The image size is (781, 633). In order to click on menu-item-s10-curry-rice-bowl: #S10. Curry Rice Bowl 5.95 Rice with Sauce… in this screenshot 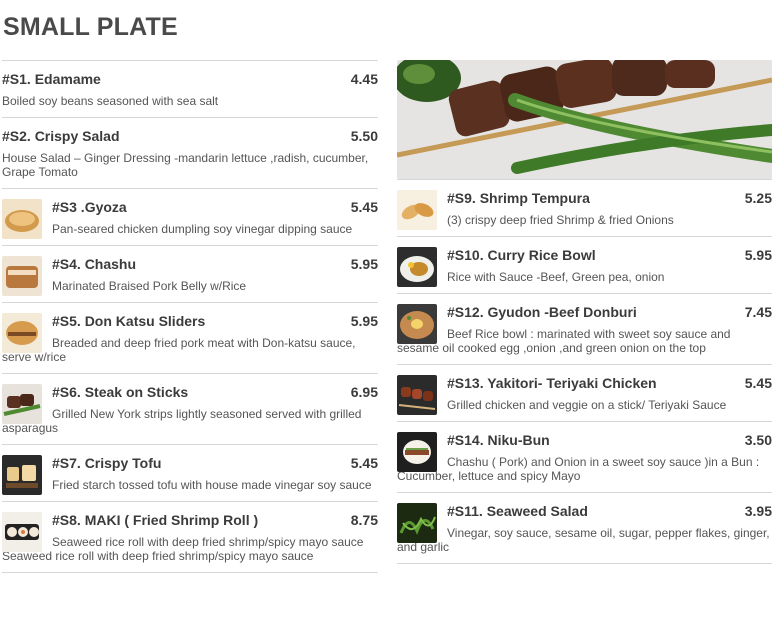, I will do `click(584, 264)`.